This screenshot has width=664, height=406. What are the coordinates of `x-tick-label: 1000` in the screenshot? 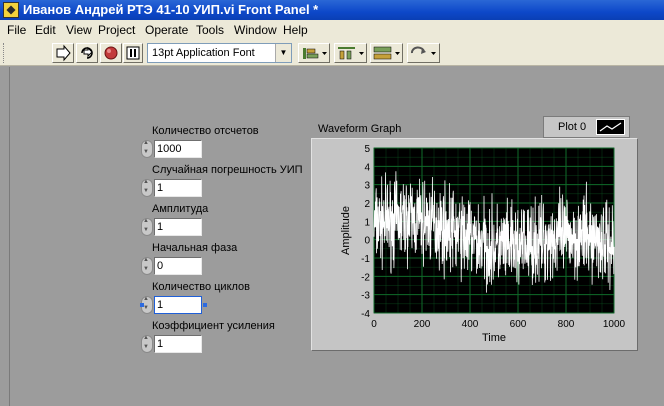 It's located at (614, 324).